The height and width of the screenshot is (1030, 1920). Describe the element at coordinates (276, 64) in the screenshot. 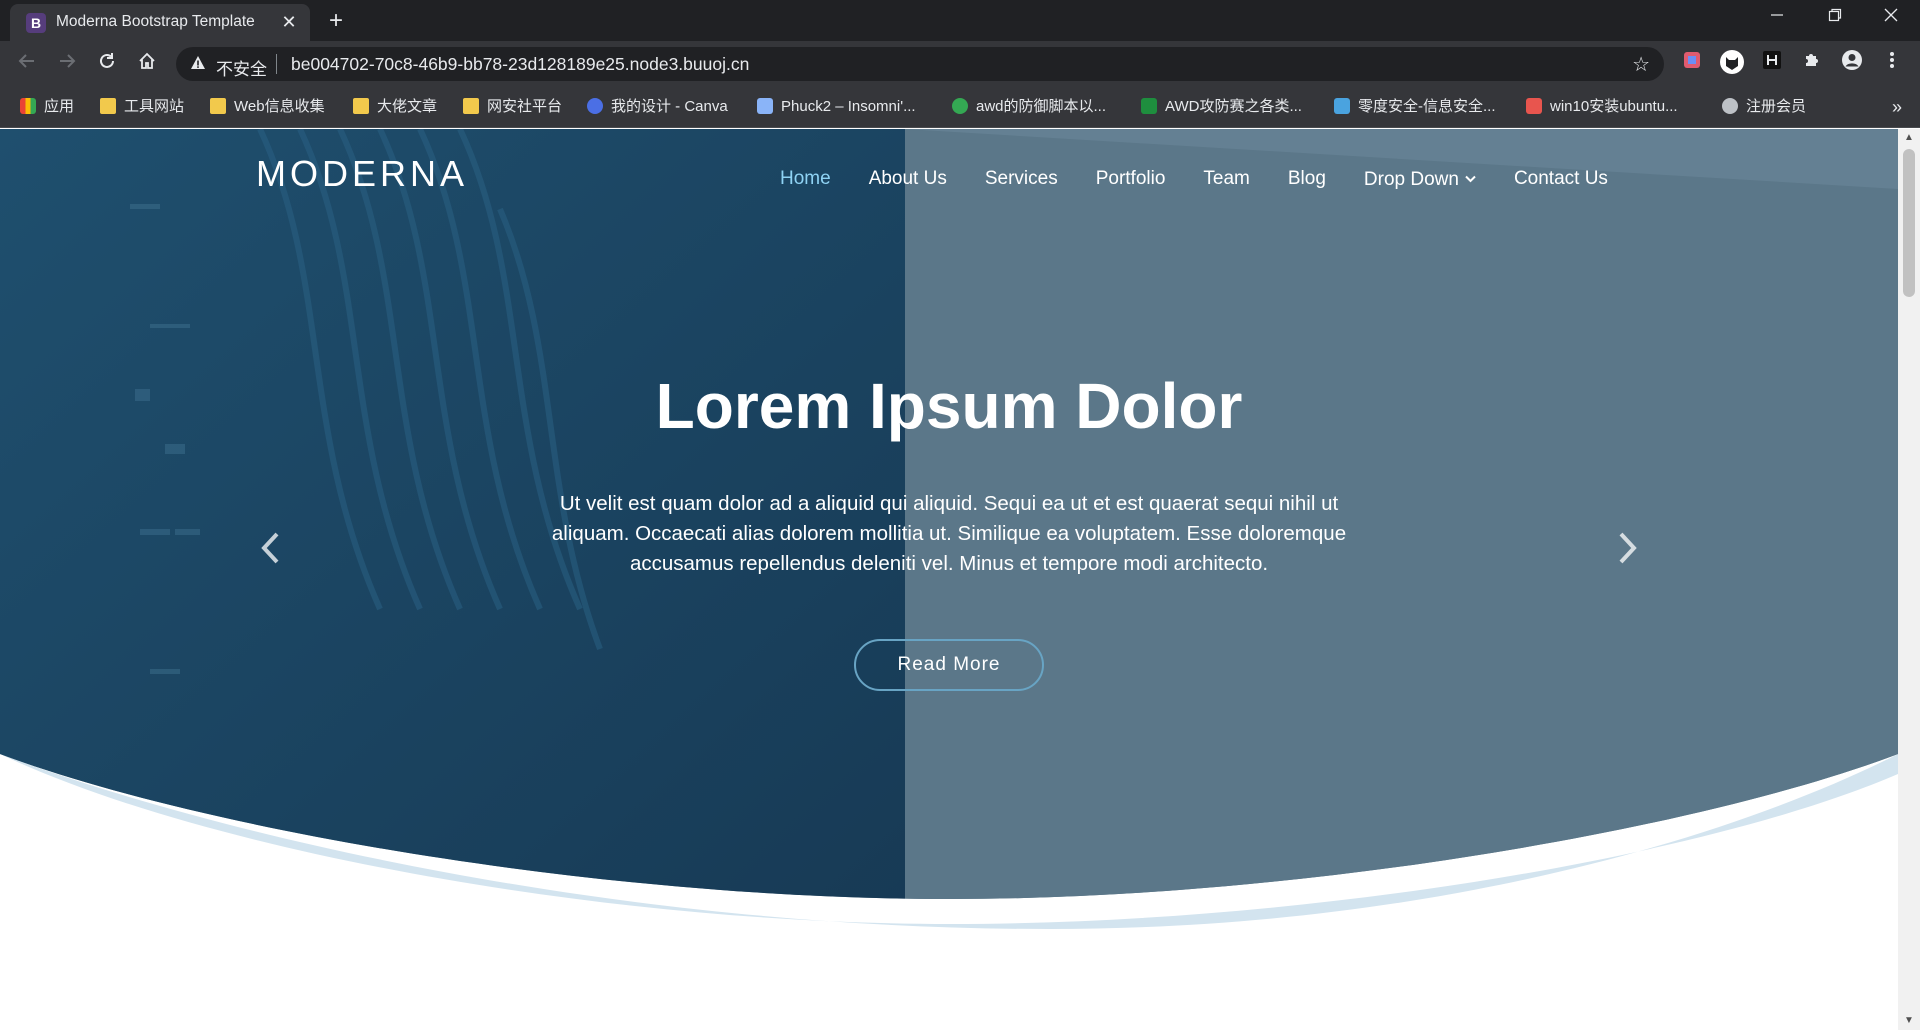

I see `omnibox-separator` at that location.